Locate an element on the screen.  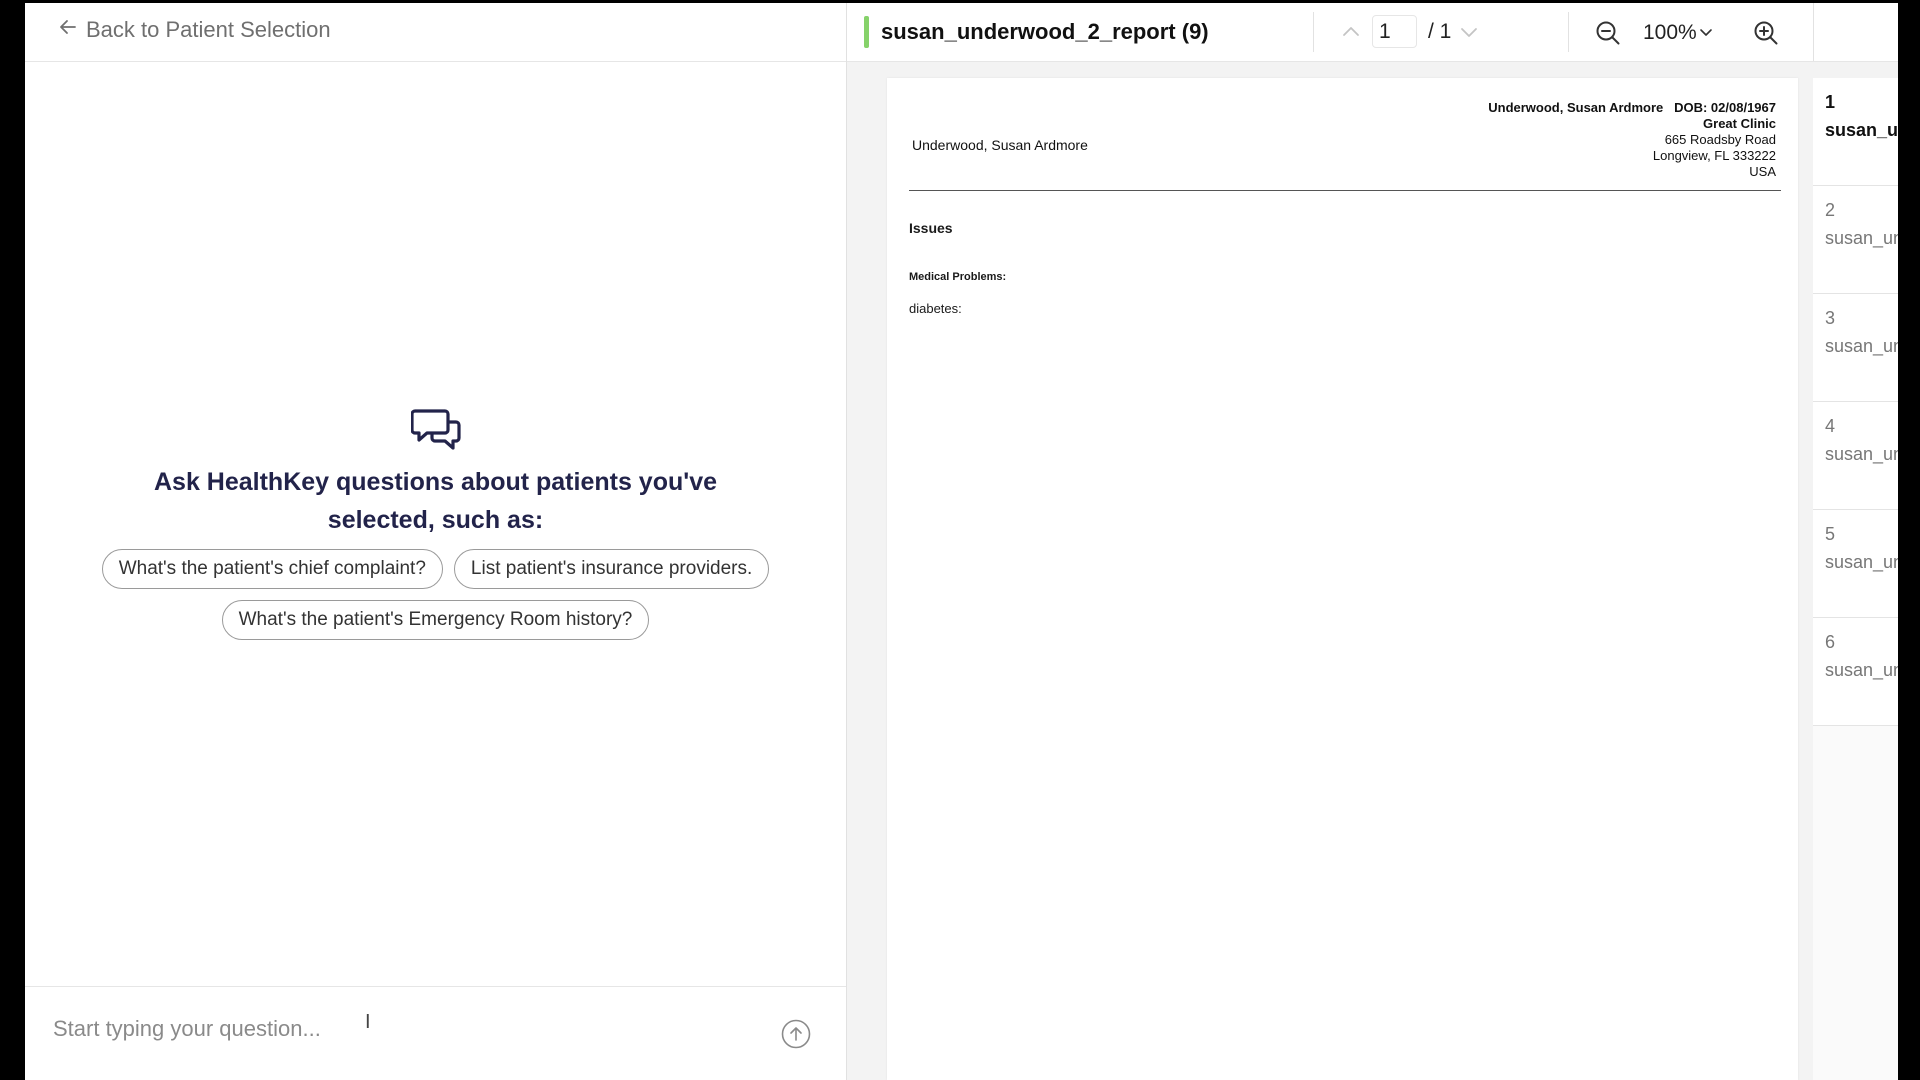
chevron-up-icon is located at coordinates (1351, 31).